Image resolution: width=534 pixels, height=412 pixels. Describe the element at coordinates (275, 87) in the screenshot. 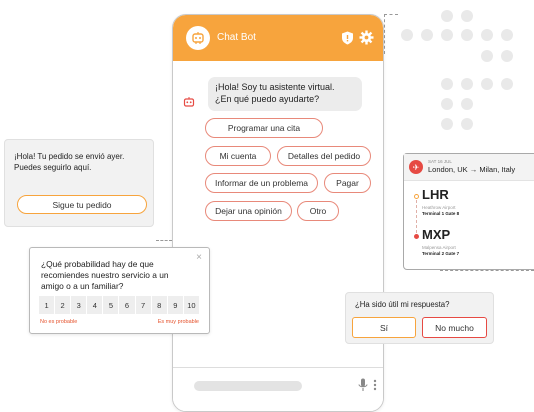

I see `bot-message-line: ¡Hola! Soy tu asistente virtual.` at that location.